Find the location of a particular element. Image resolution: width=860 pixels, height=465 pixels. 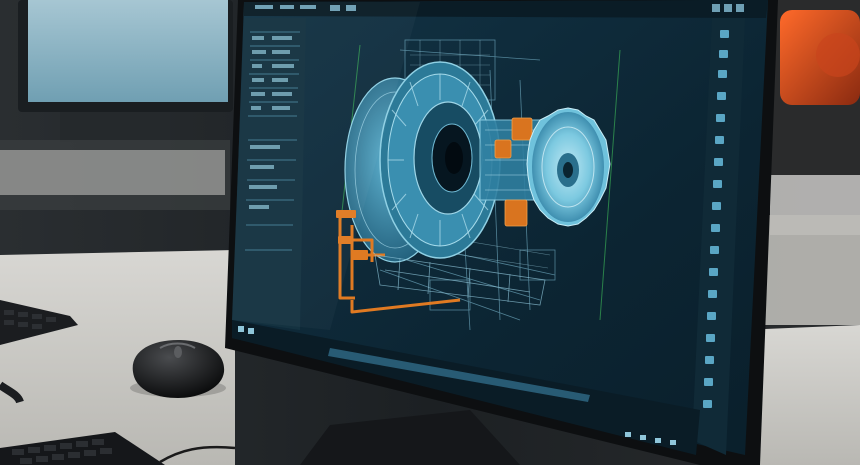

background-desk-surface is located at coordinates (112, 172).